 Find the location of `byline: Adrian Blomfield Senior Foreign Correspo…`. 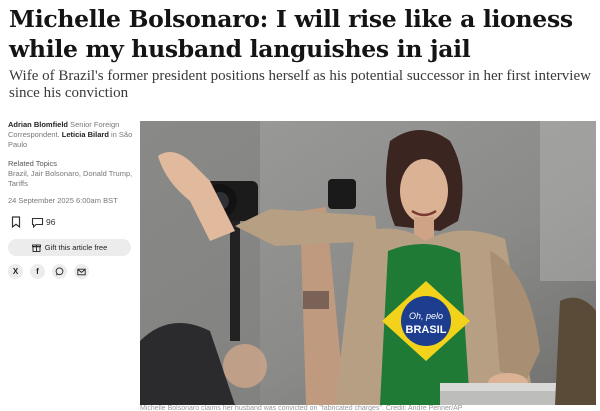

byline: Adrian Blomfield Senior Foreign Correspo… is located at coordinates (72, 135).